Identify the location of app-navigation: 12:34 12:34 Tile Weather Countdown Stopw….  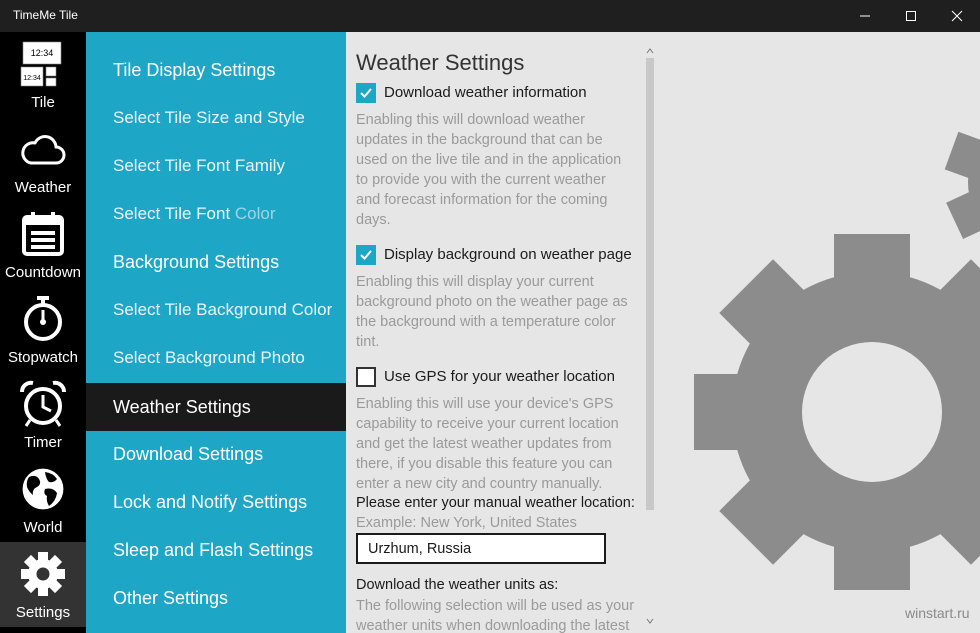
(43, 332).